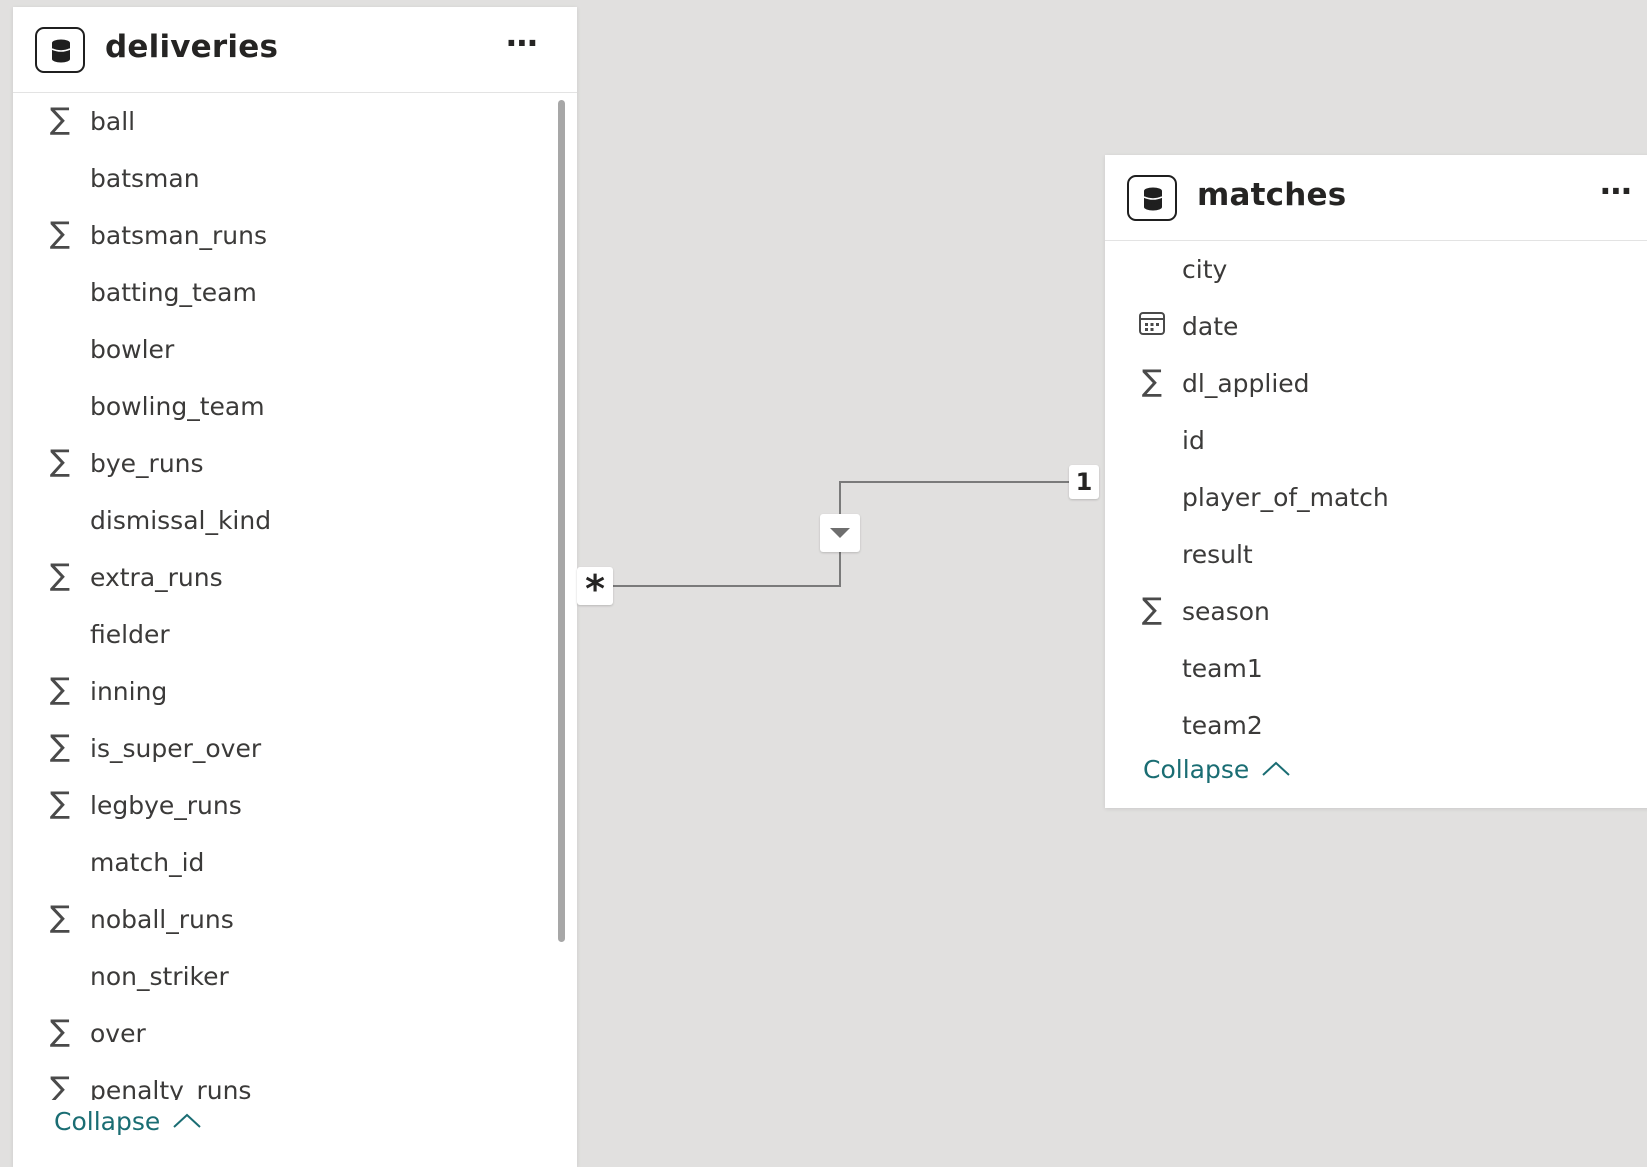  Describe the element at coordinates (295, 1081) in the screenshot. I see `field-row: ∑ penalty_runs` at that location.